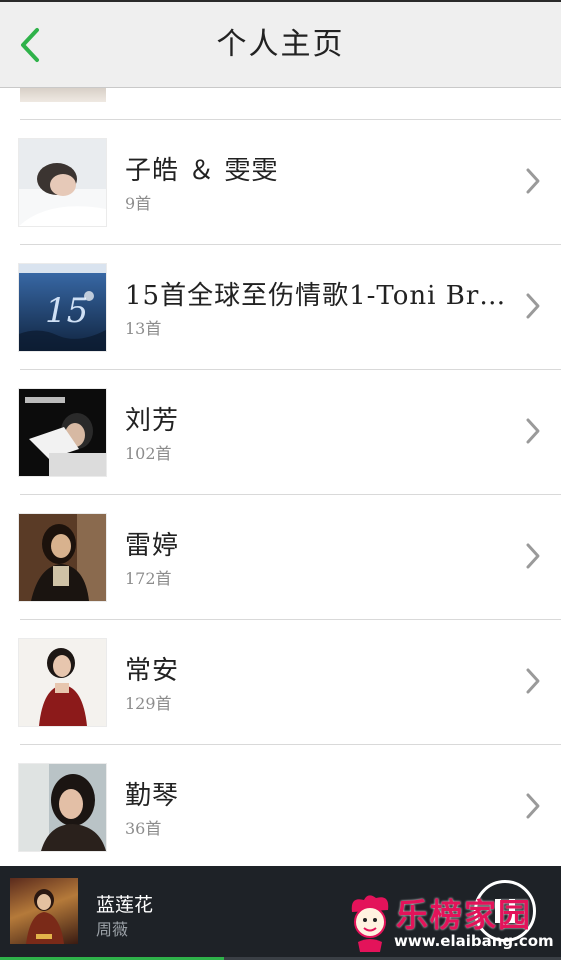 The height and width of the screenshot is (960, 561). Describe the element at coordinates (505, 911) in the screenshot. I see `pause-button` at that location.